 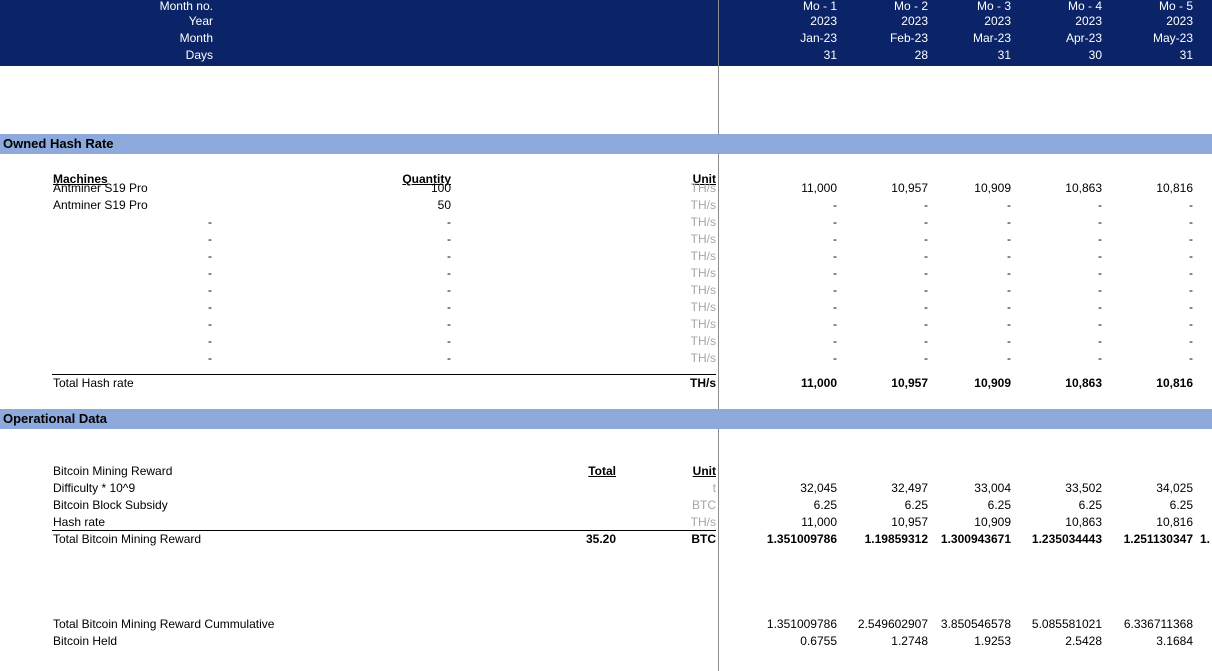 I want to click on bitcoin-held-value: 1.9253, so click(x=992, y=641).